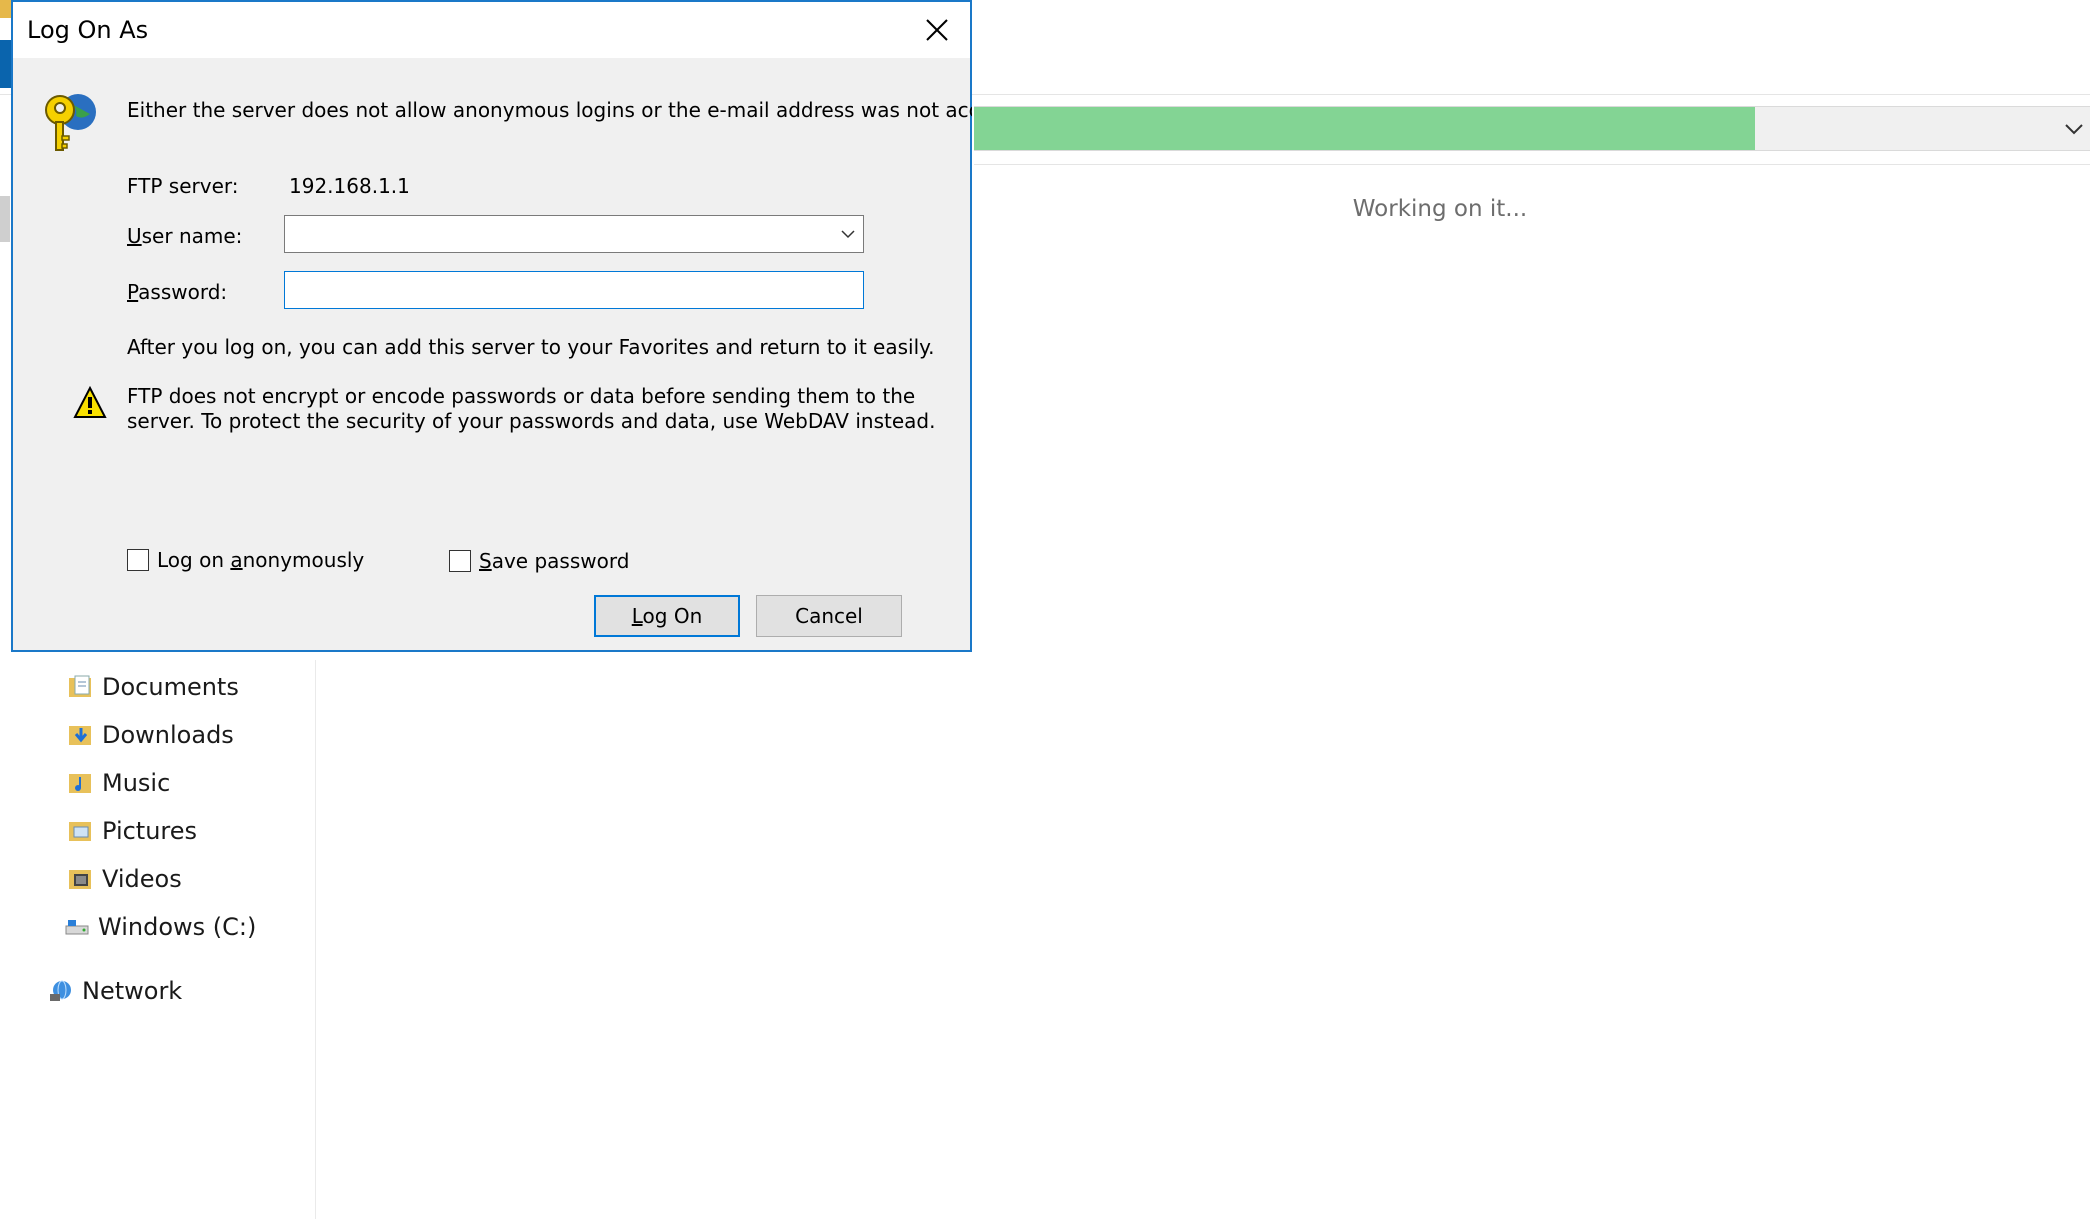 This screenshot has width=2090, height=1219. What do you see at coordinates (132, 991) in the screenshot?
I see `nav-item-label: Network` at bounding box center [132, 991].